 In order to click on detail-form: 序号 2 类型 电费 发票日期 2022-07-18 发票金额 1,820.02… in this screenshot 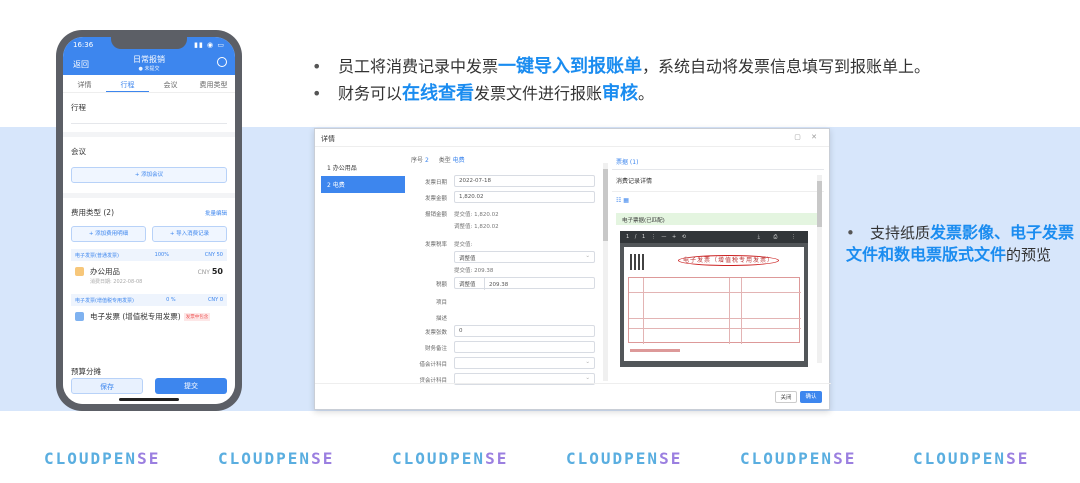, I will do `click(505, 270)`.